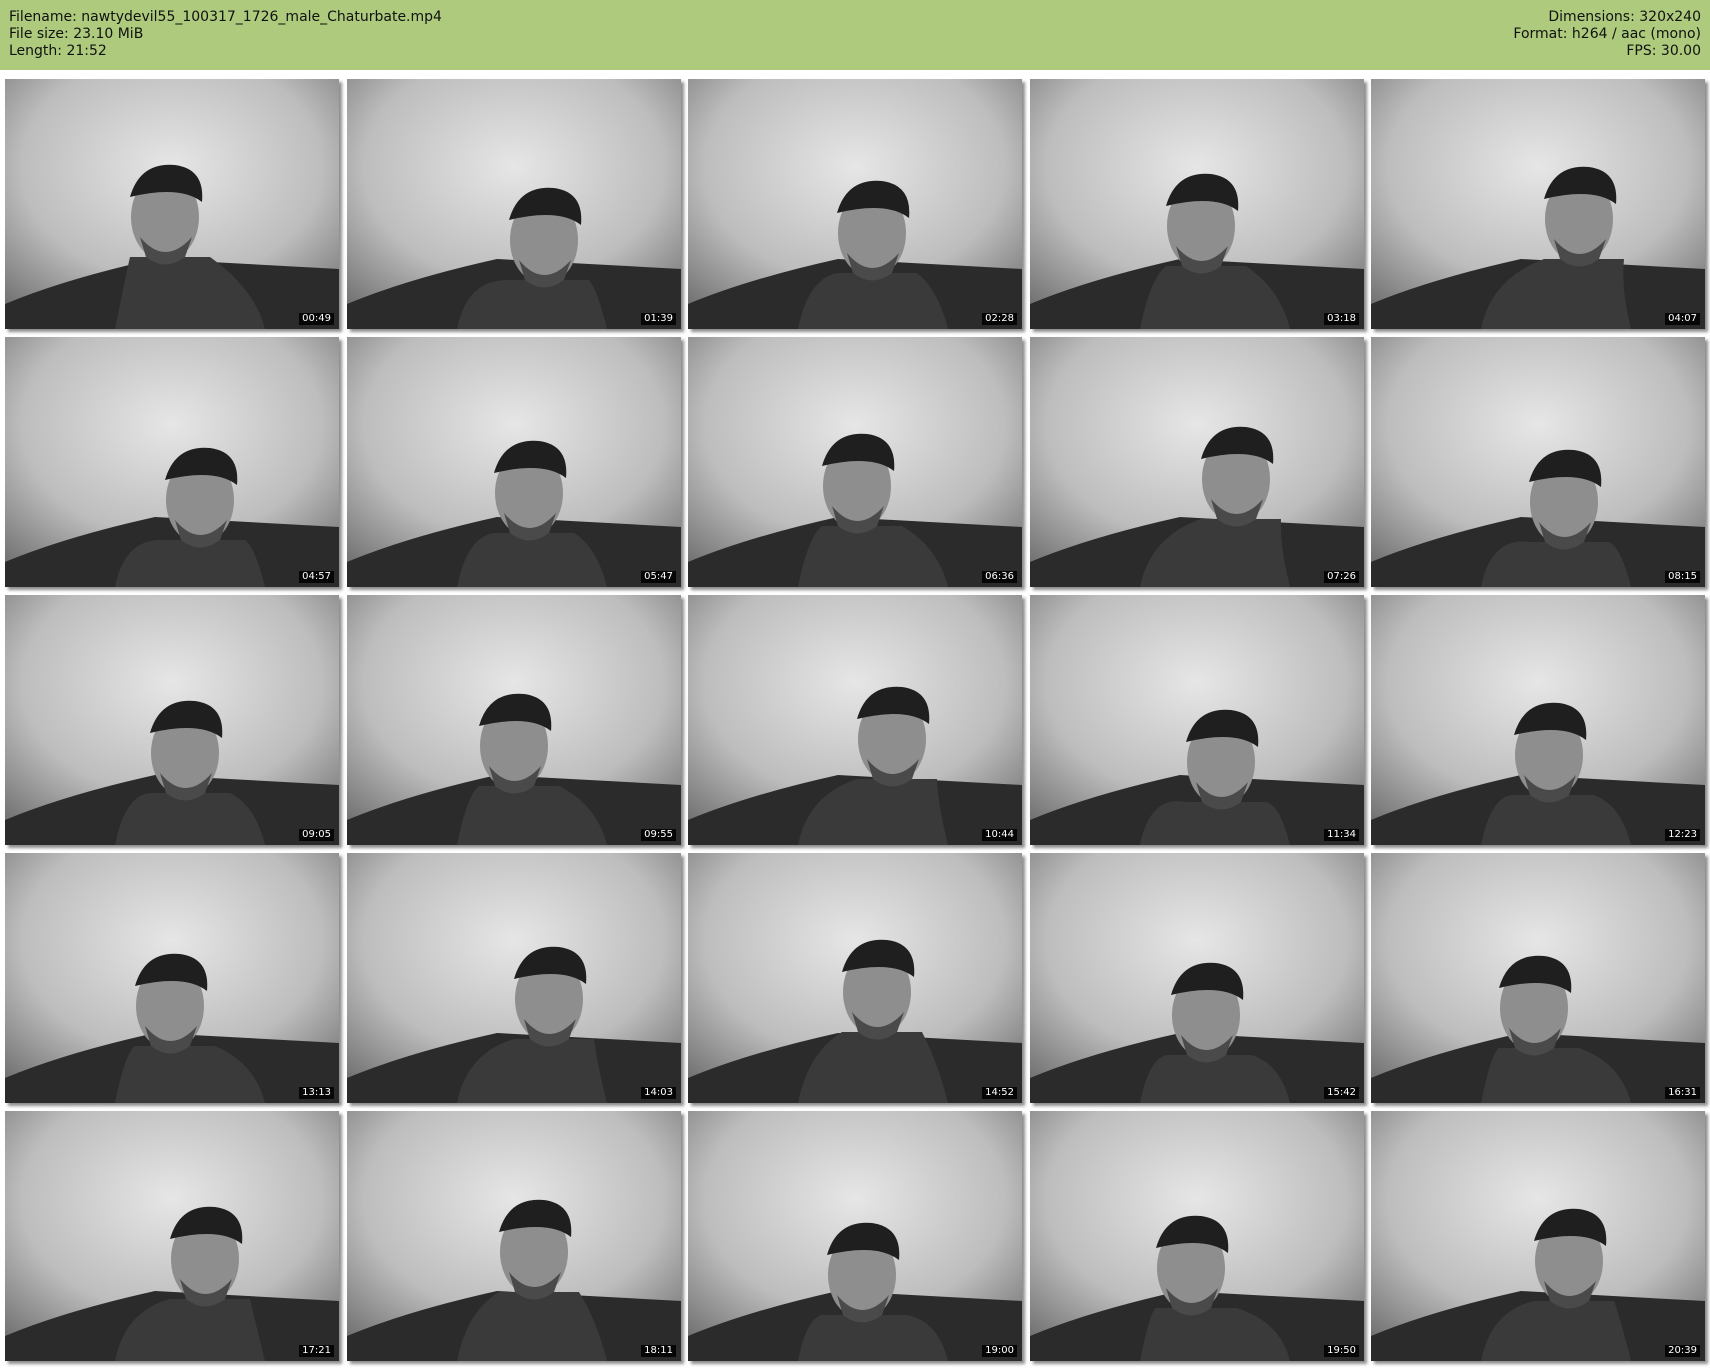  What do you see at coordinates (316, 1093) in the screenshot?
I see `thumbnail-timestamp: 13:13` at bounding box center [316, 1093].